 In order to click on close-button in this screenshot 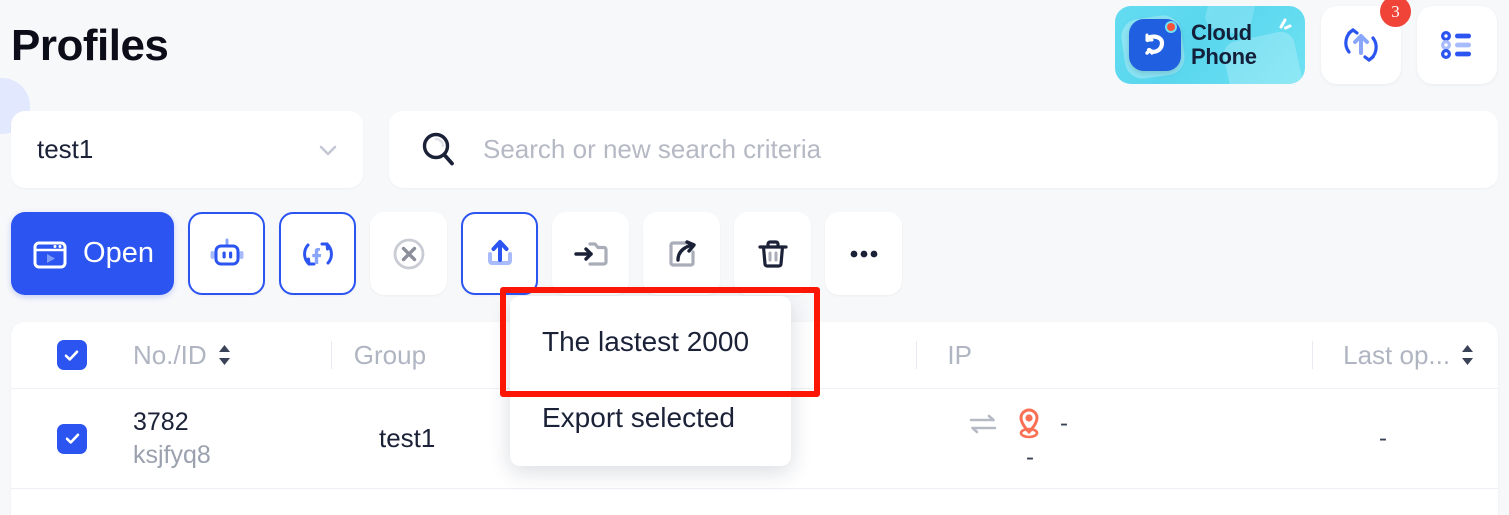, I will do `click(408, 253)`.